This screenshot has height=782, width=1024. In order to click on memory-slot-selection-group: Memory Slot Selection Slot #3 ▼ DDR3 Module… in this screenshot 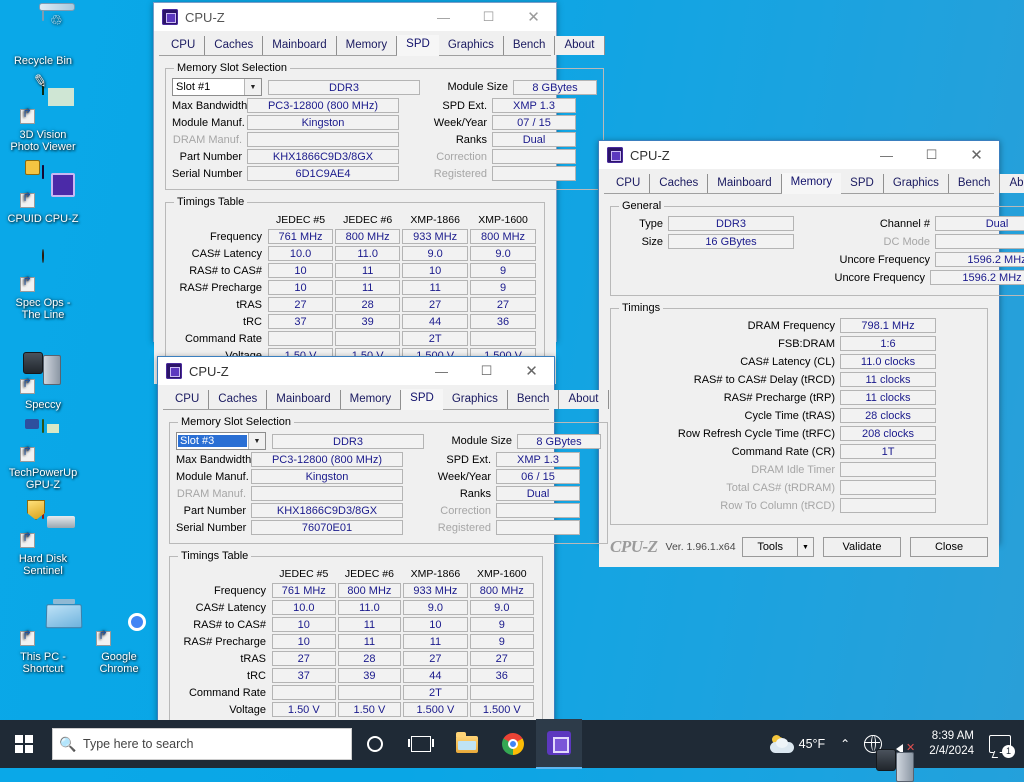, I will do `click(388, 480)`.